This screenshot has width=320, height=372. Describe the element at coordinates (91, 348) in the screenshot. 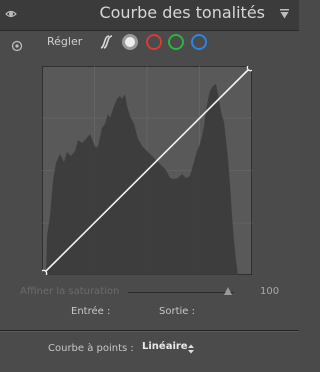

I see `point-curve-label: Courbe à points :` at that location.